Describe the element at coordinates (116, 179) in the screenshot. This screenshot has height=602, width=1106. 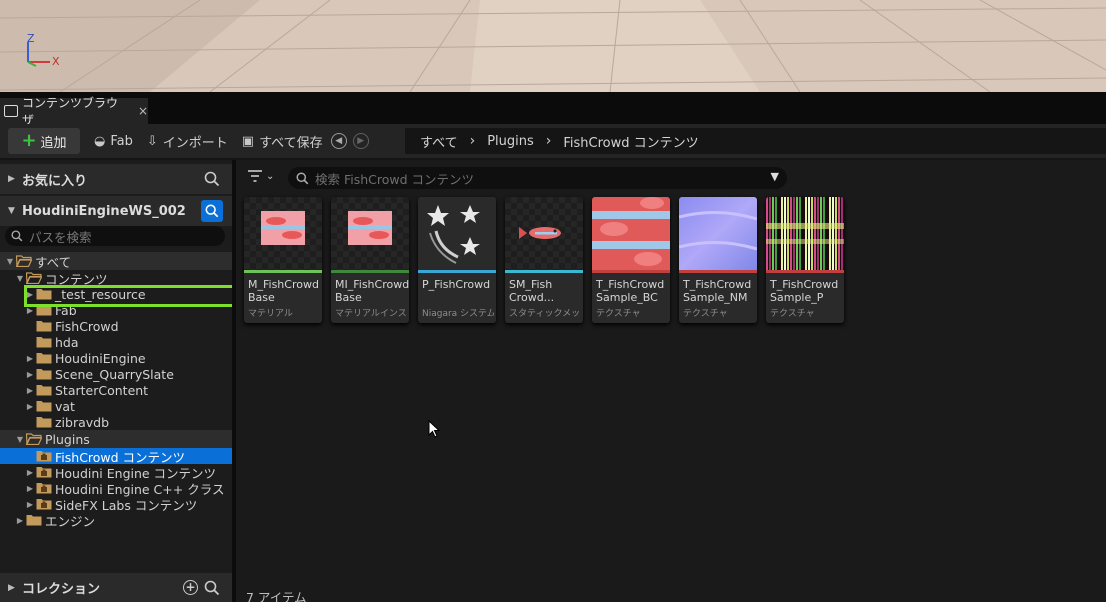
I see `favorites-section-header: ▶ お気に入り` at that location.